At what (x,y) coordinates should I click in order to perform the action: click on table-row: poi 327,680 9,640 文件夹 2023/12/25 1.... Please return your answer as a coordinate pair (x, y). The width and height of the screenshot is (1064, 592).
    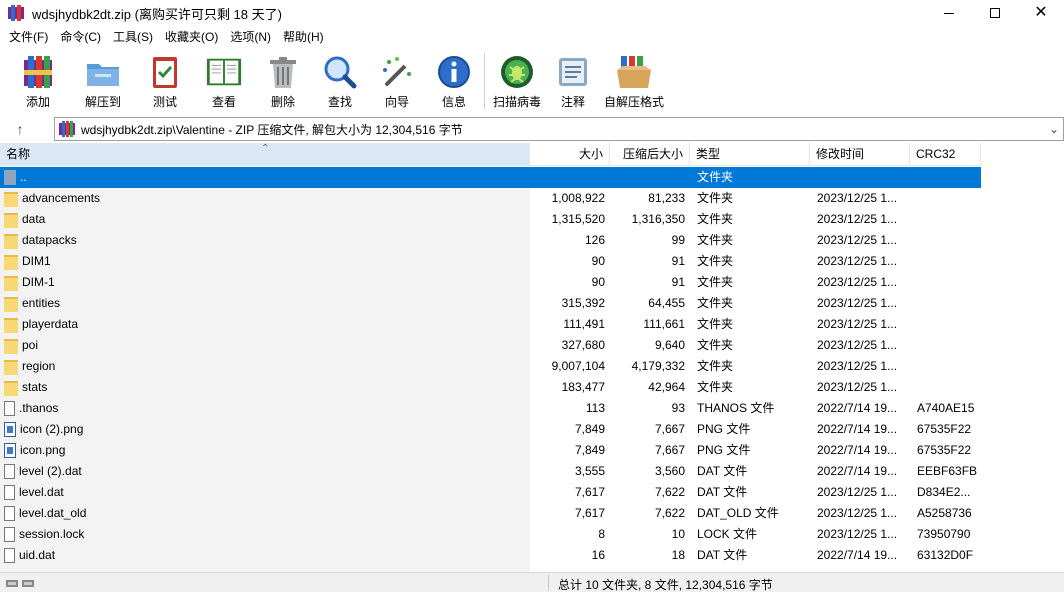
    Looking at the image, I should click on (490, 345).